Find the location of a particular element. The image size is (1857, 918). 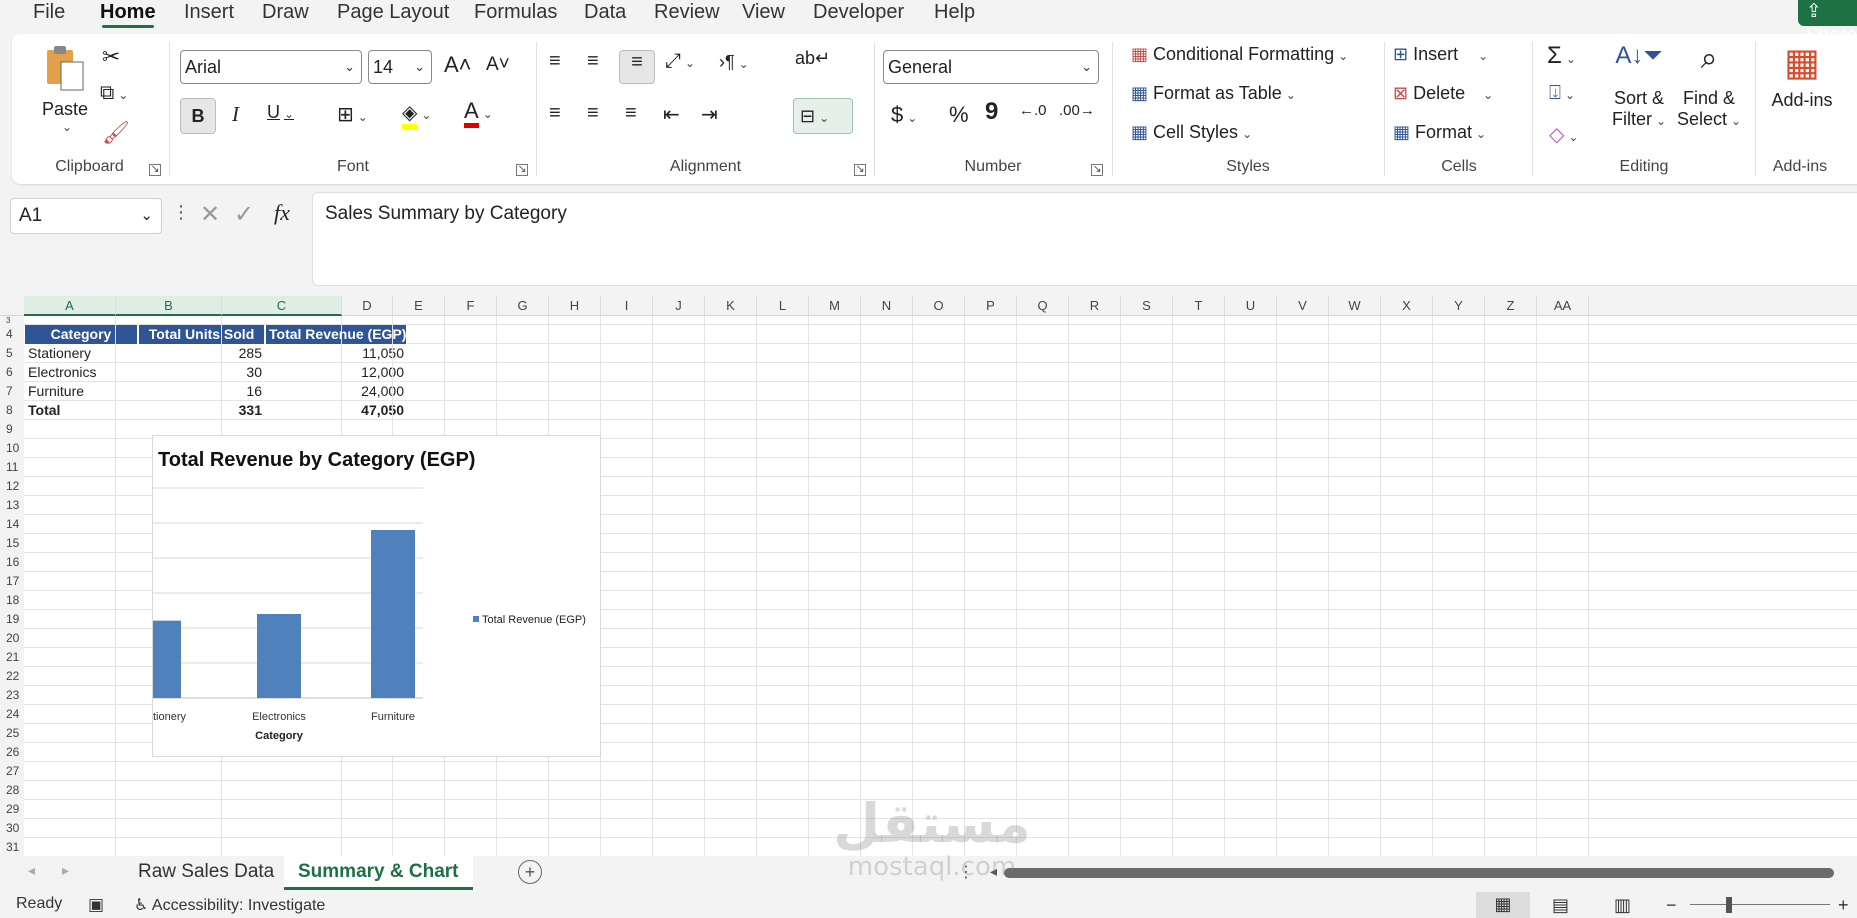

column-header: C is located at coordinates (282, 306).